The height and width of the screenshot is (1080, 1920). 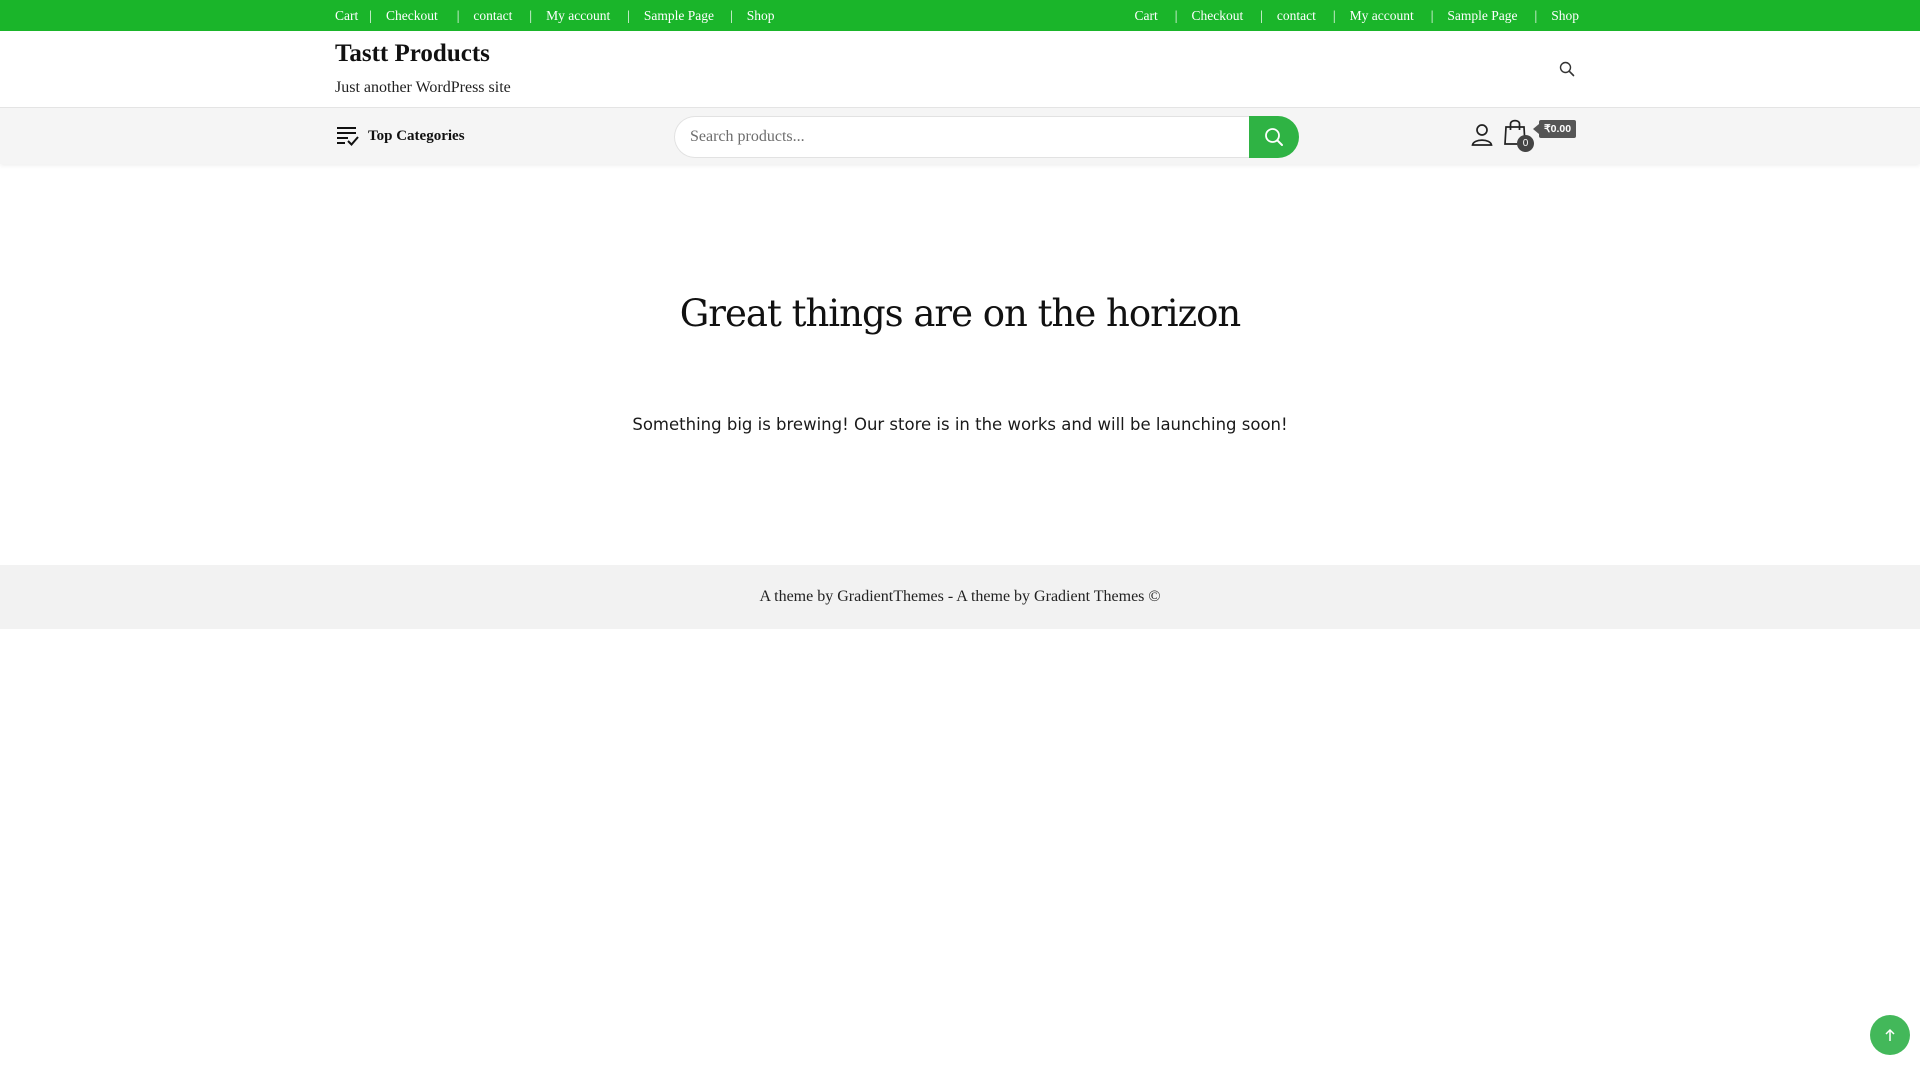 I want to click on arrow-up-icon, so click(x=1890, y=1034).